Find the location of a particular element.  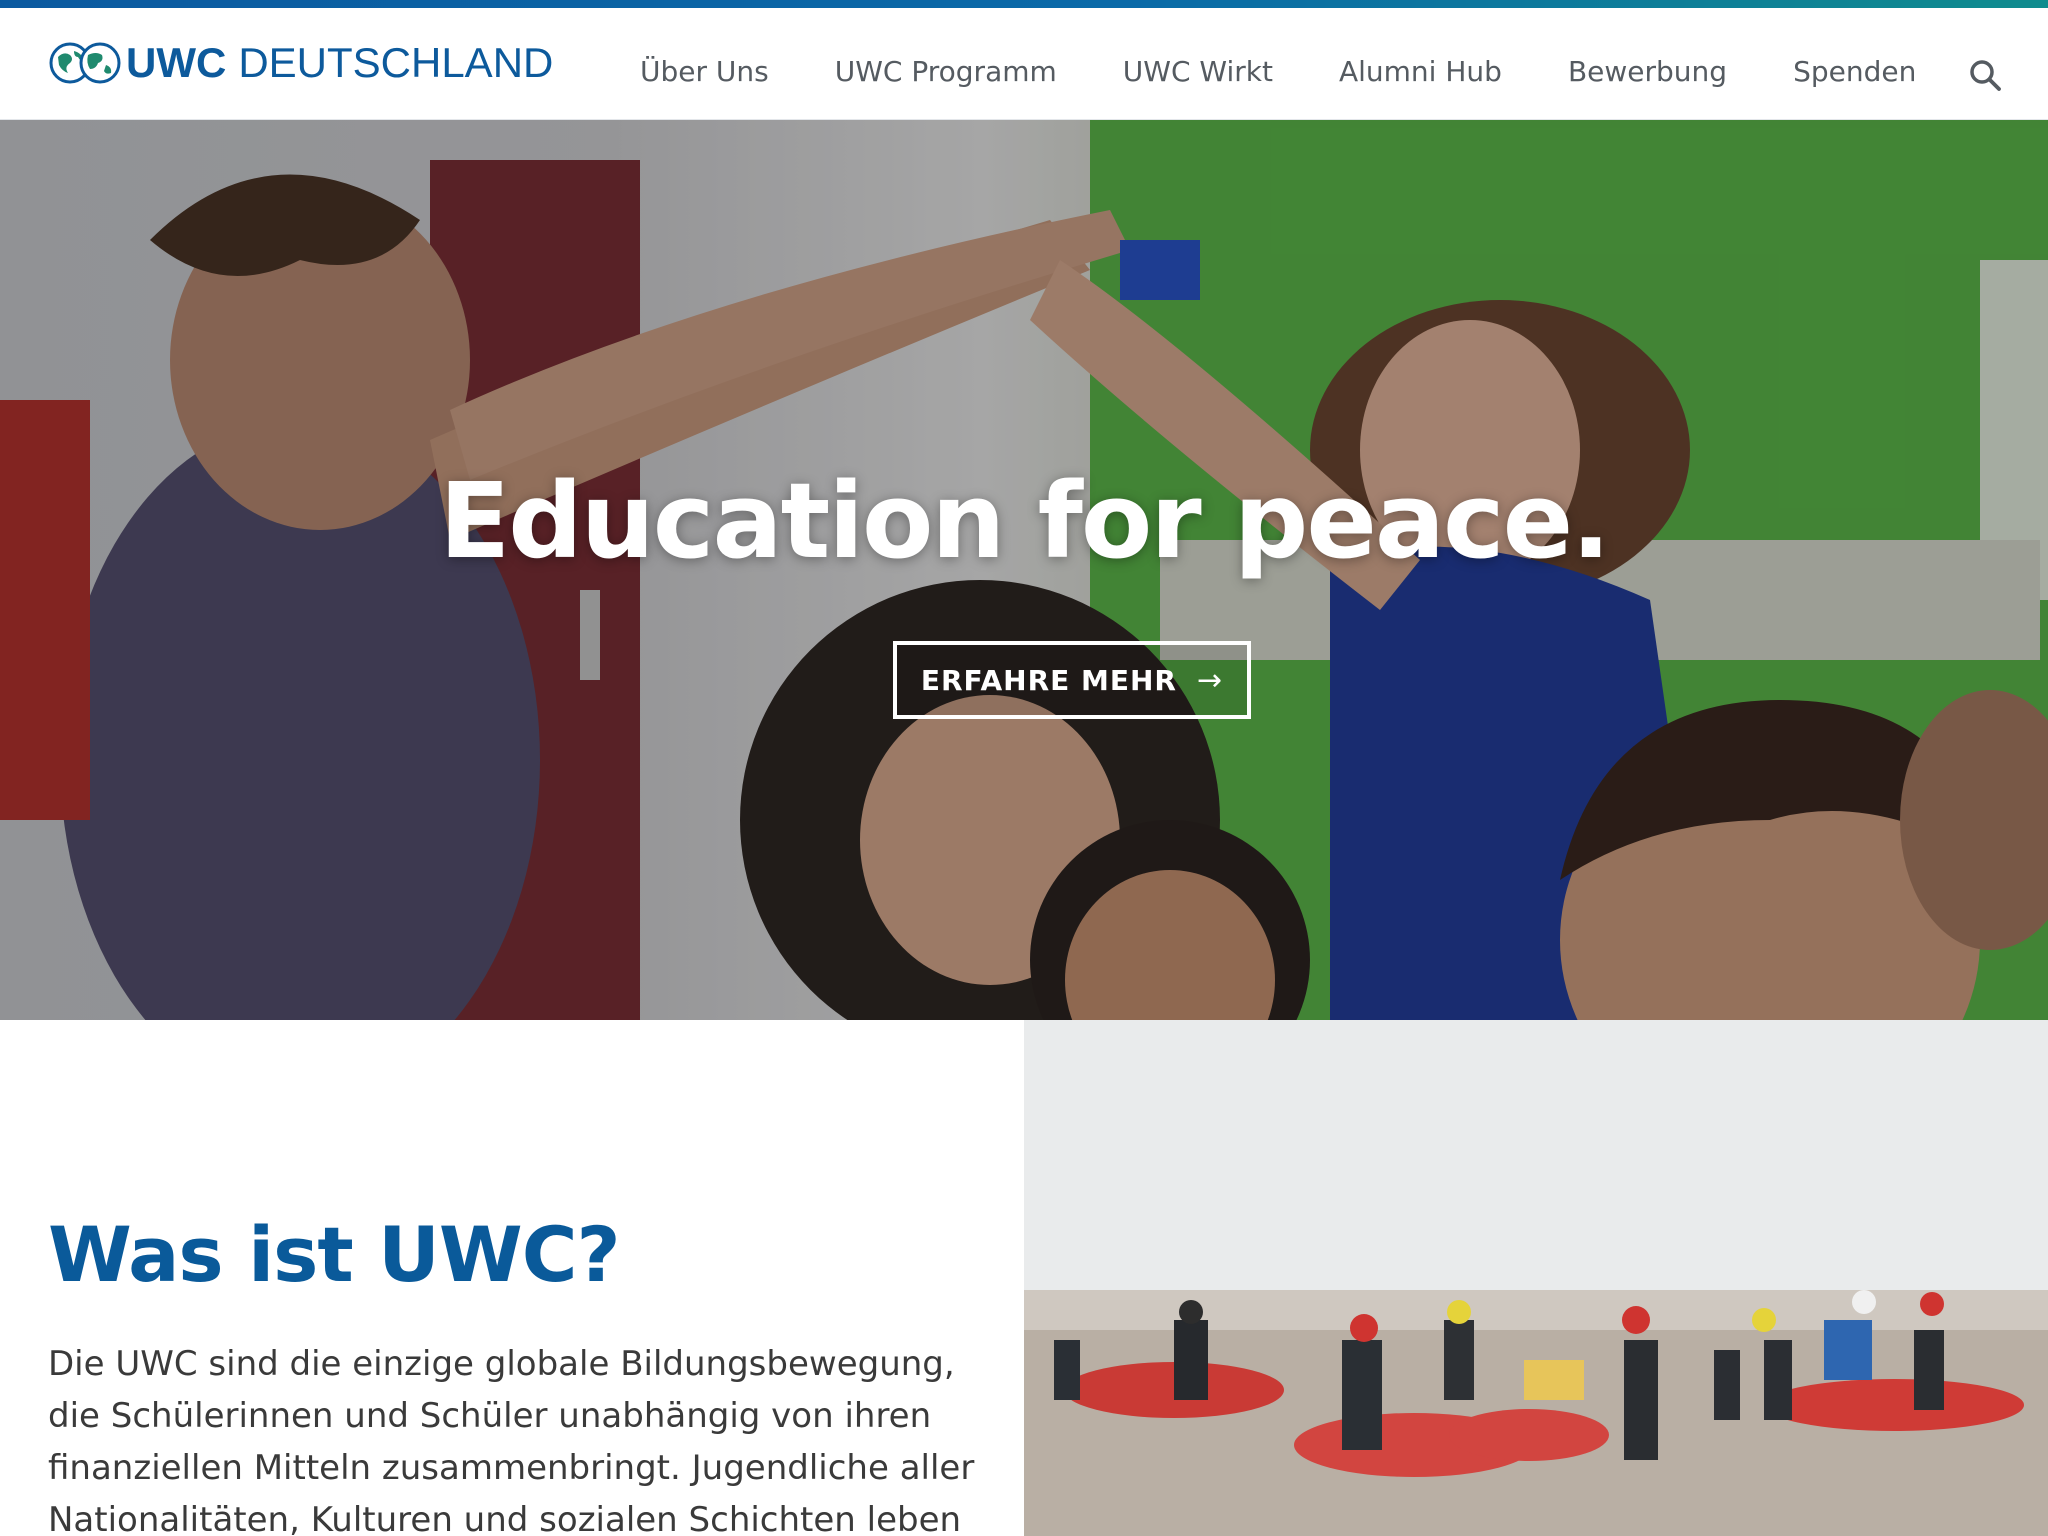

logo-wordmark-uwc: UWC is located at coordinates (176, 62).